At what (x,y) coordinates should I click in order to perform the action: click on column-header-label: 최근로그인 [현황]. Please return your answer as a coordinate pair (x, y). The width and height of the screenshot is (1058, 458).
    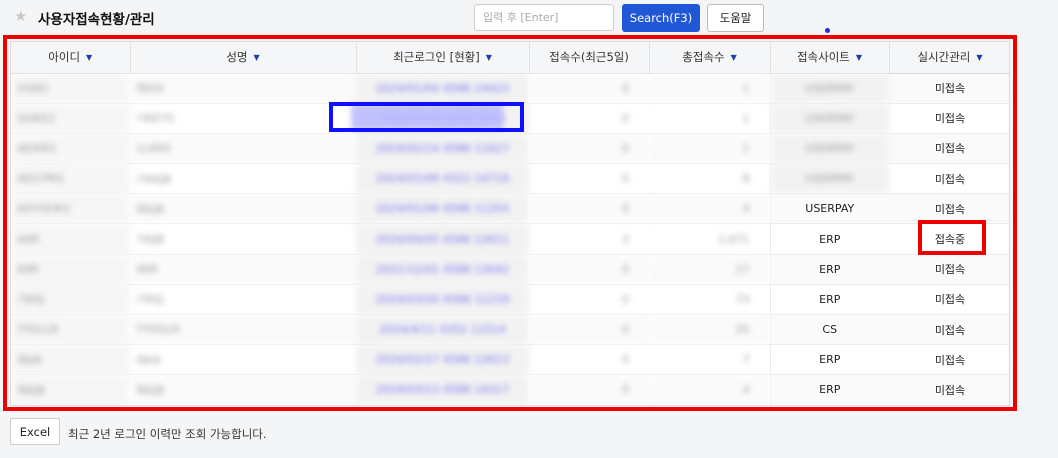
    Looking at the image, I should click on (436, 57).